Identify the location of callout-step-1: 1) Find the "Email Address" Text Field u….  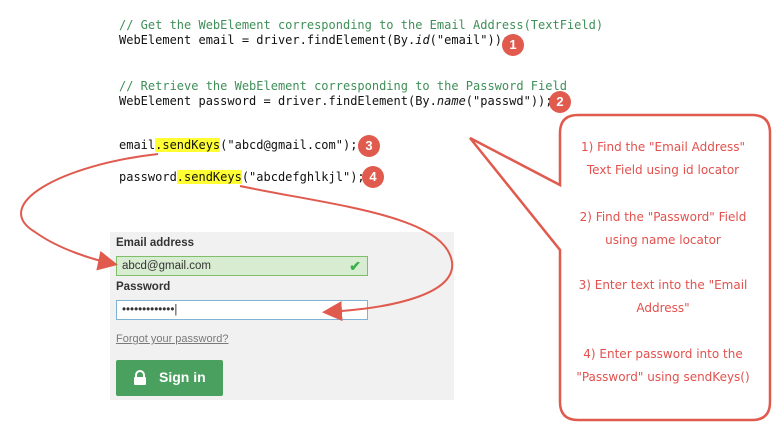
(663, 159).